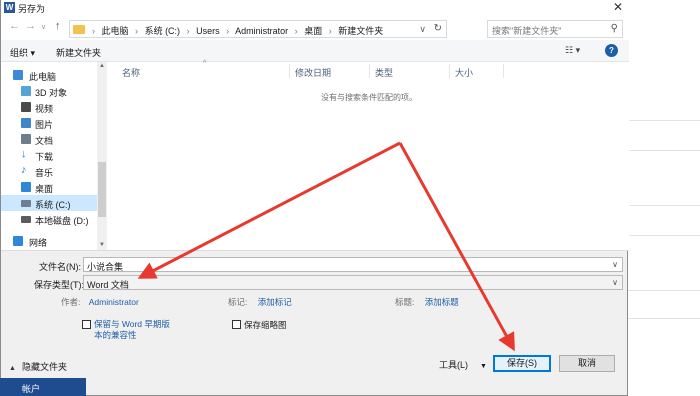  Describe the element at coordinates (78, 52) in the screenshot. I see `new-folder-button: 新建文件夹` at that location.